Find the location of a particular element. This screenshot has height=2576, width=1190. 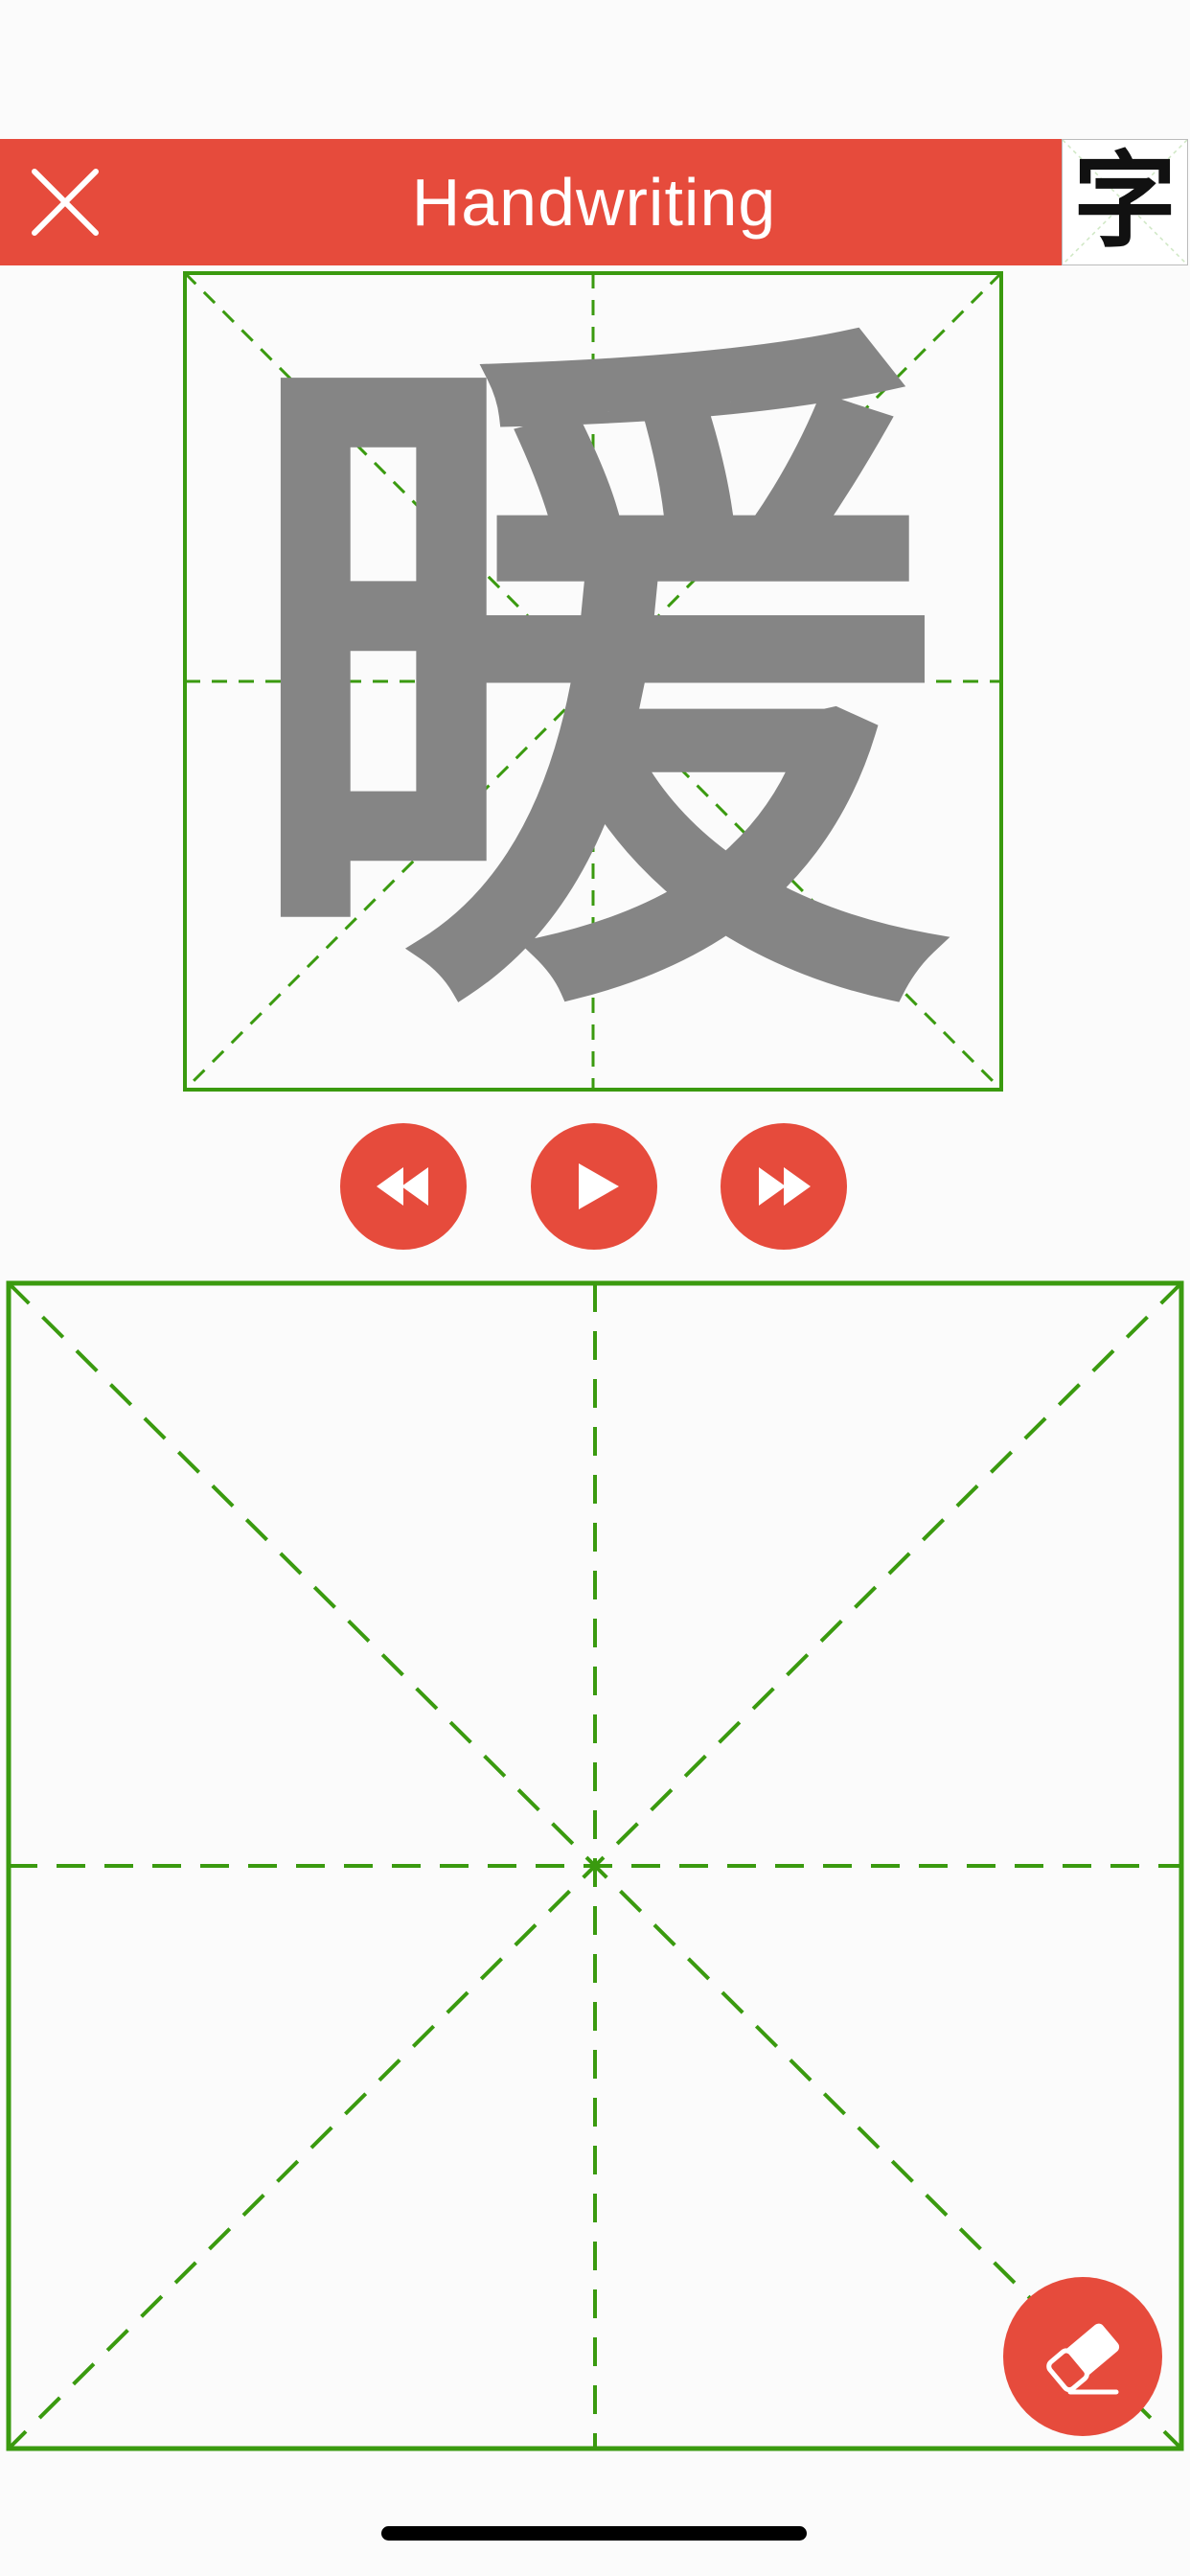

fast-forward-button is located at coordinates (784, 1186).